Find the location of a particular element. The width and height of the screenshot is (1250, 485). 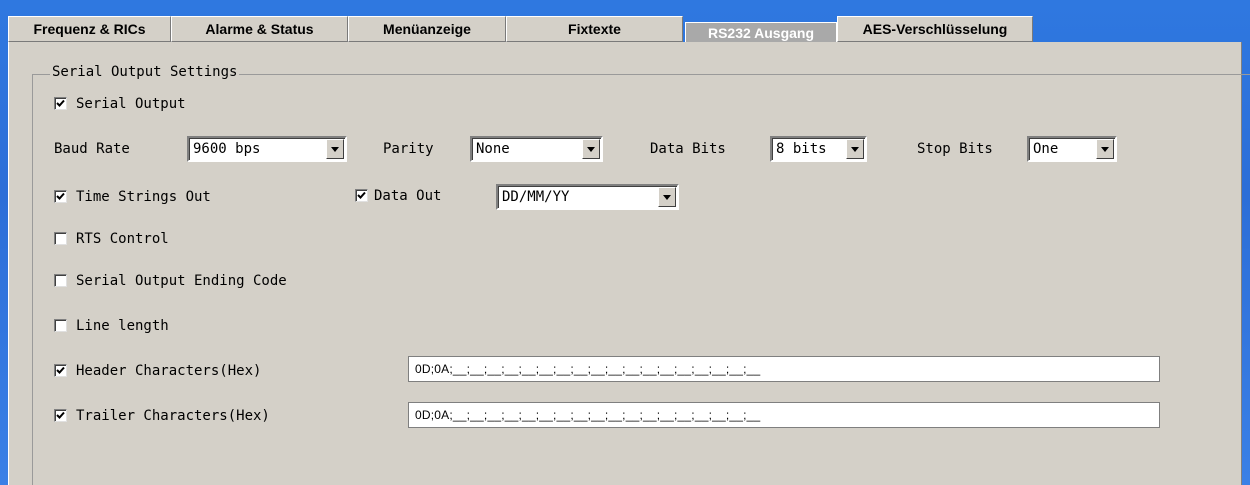

tab-rs232-ausgang: RS232 Ausgang is located at coordinates (761, 33).